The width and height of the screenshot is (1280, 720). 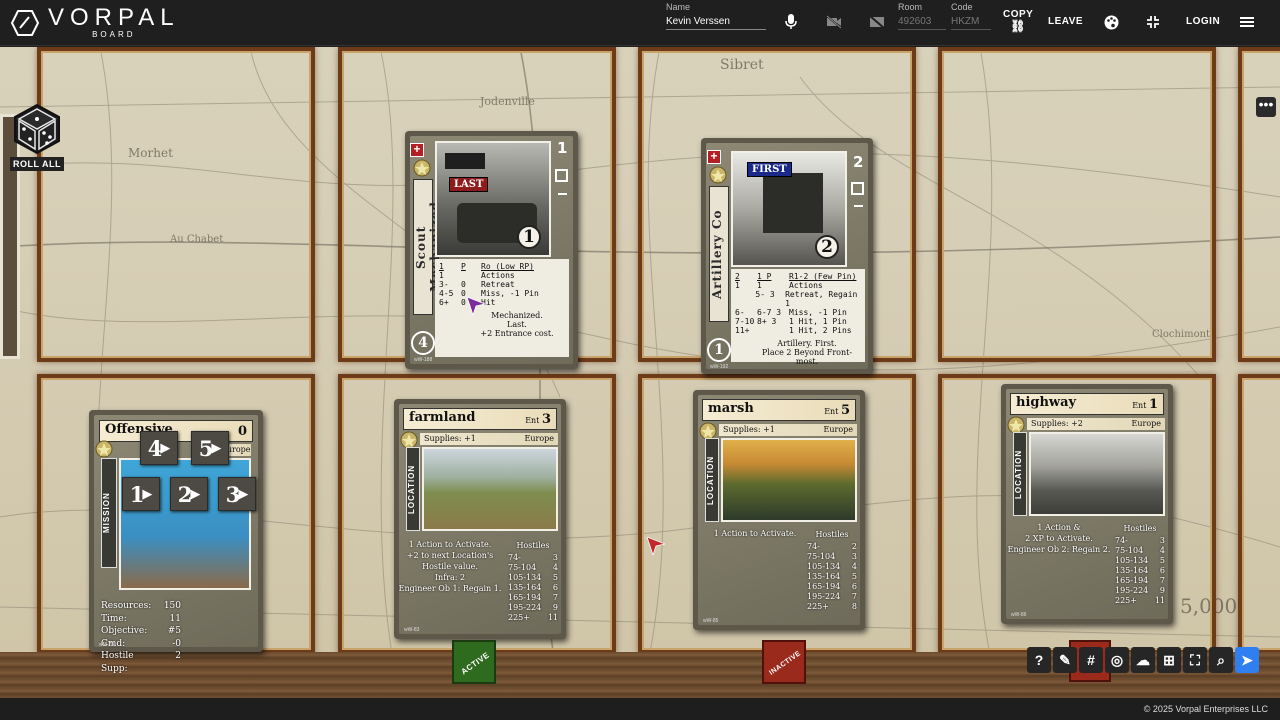 I want to click on room-field: Room 492603, so click(x=922, y=16).